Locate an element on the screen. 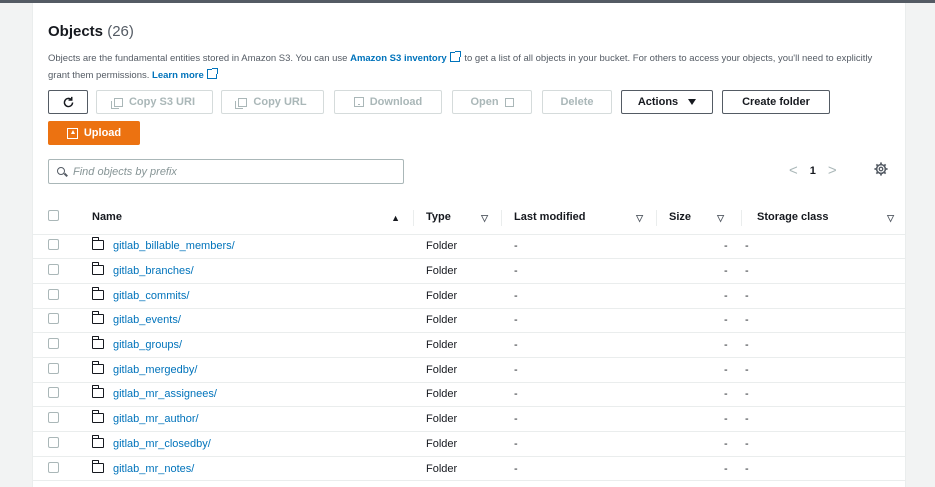  object-name-link: gitlab_commits/ is located at coordinates (151, 296).